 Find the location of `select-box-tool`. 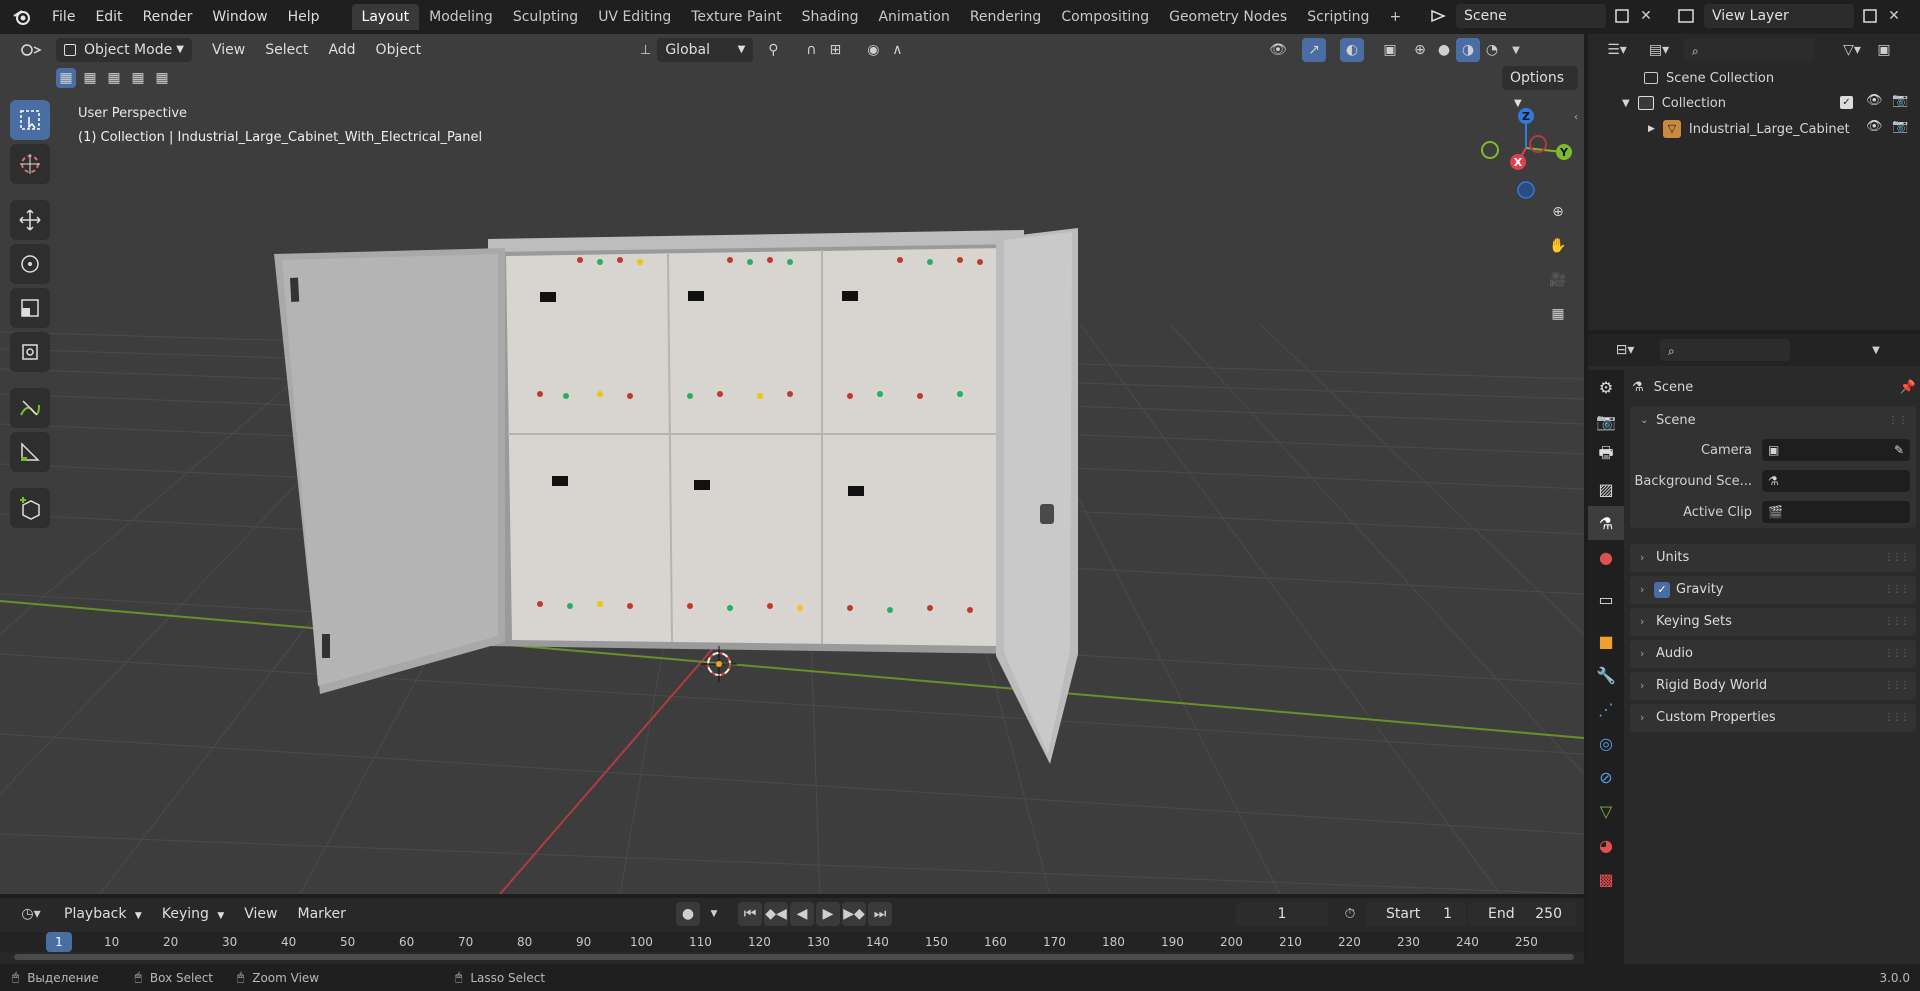

select-box-tool is located at coordinates (30, 120).